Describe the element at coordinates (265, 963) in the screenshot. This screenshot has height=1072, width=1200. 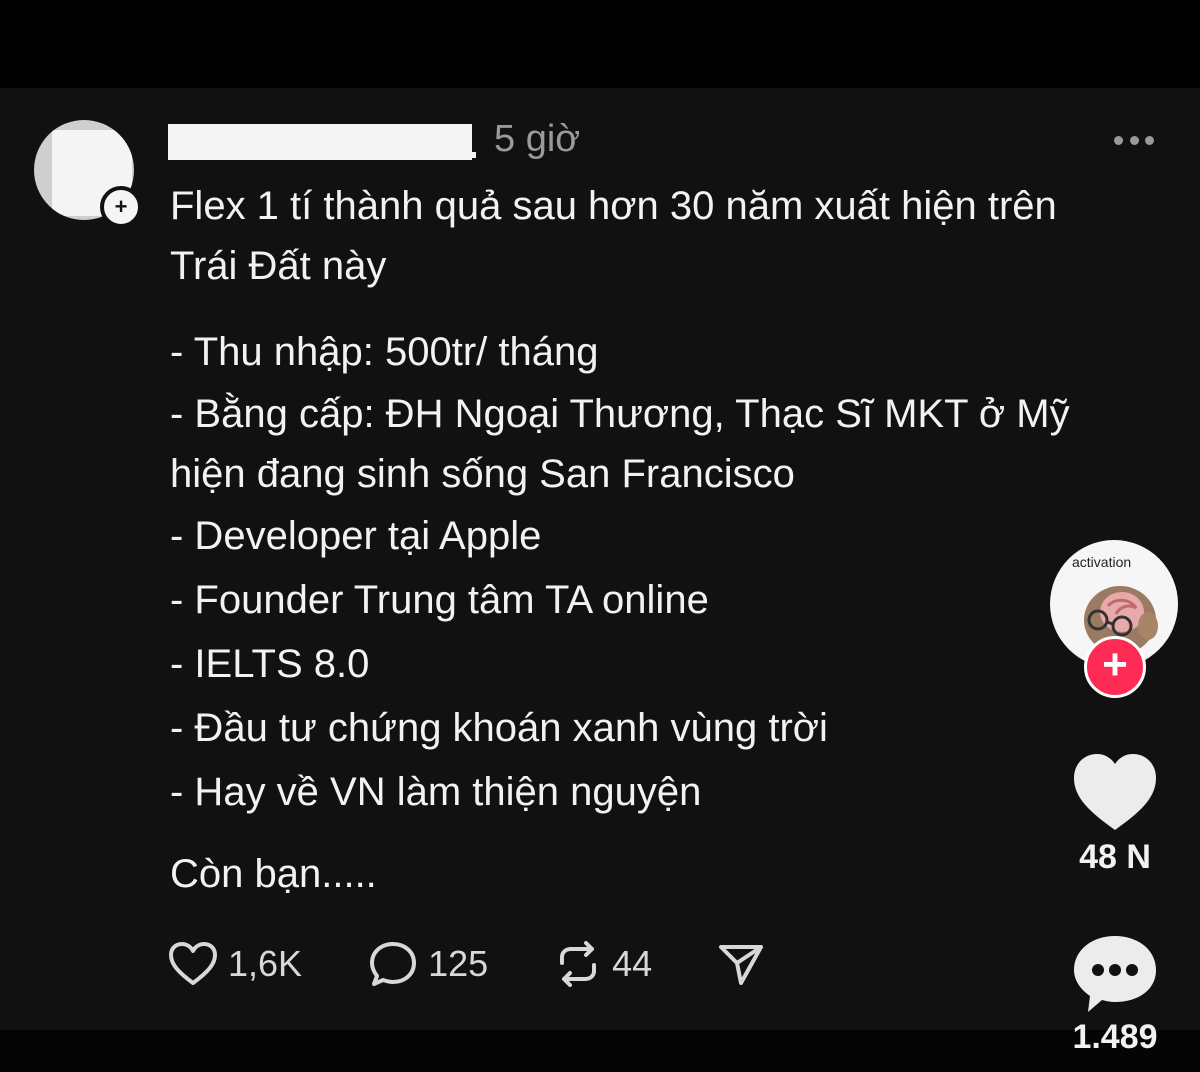
I see `like-count: 1,6K` at that location.